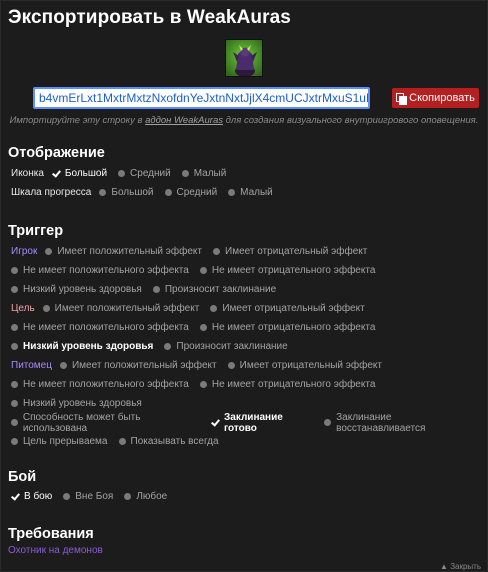 This screenshot has width=488, height=572. Describe the element at coordinates (94, 496) in the screenshot. I see `option-label: Вне Боя` at that location.